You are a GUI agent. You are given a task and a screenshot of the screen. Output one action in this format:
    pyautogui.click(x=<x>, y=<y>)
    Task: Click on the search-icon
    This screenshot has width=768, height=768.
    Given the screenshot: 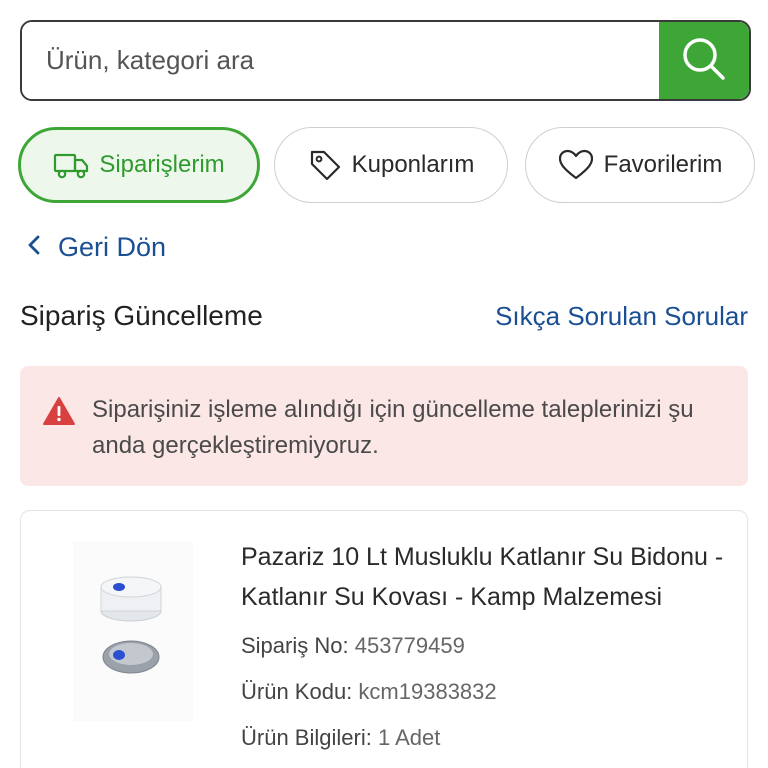 What is the action you would take?
    pyautogui.click(x=704, y=60)
    